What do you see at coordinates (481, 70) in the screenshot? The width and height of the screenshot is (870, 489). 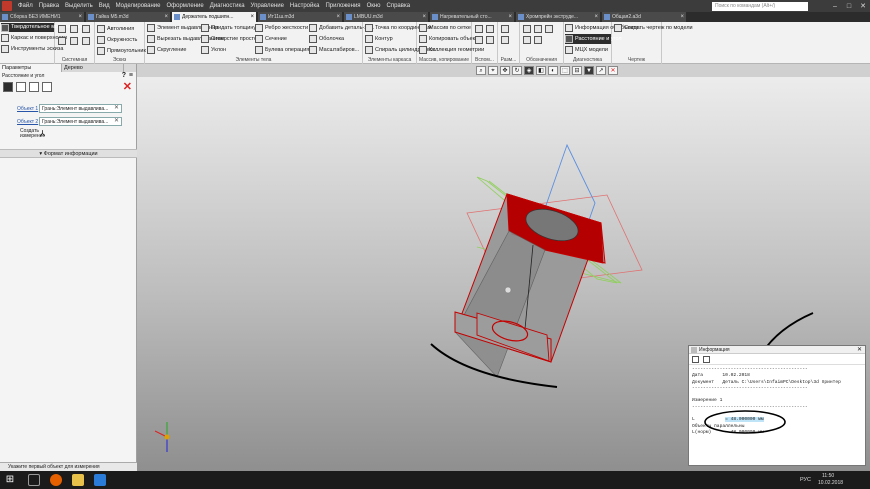 I see `zoom-icon: ⌕` at bounding box center [481, 70].